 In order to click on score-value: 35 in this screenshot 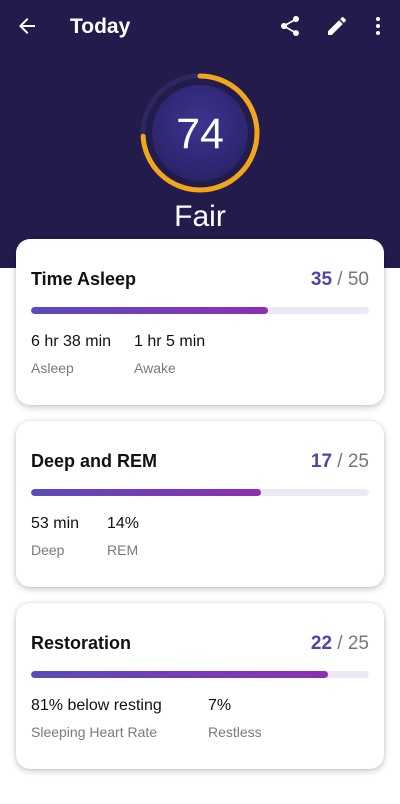, I will do `click(321, 279)`.